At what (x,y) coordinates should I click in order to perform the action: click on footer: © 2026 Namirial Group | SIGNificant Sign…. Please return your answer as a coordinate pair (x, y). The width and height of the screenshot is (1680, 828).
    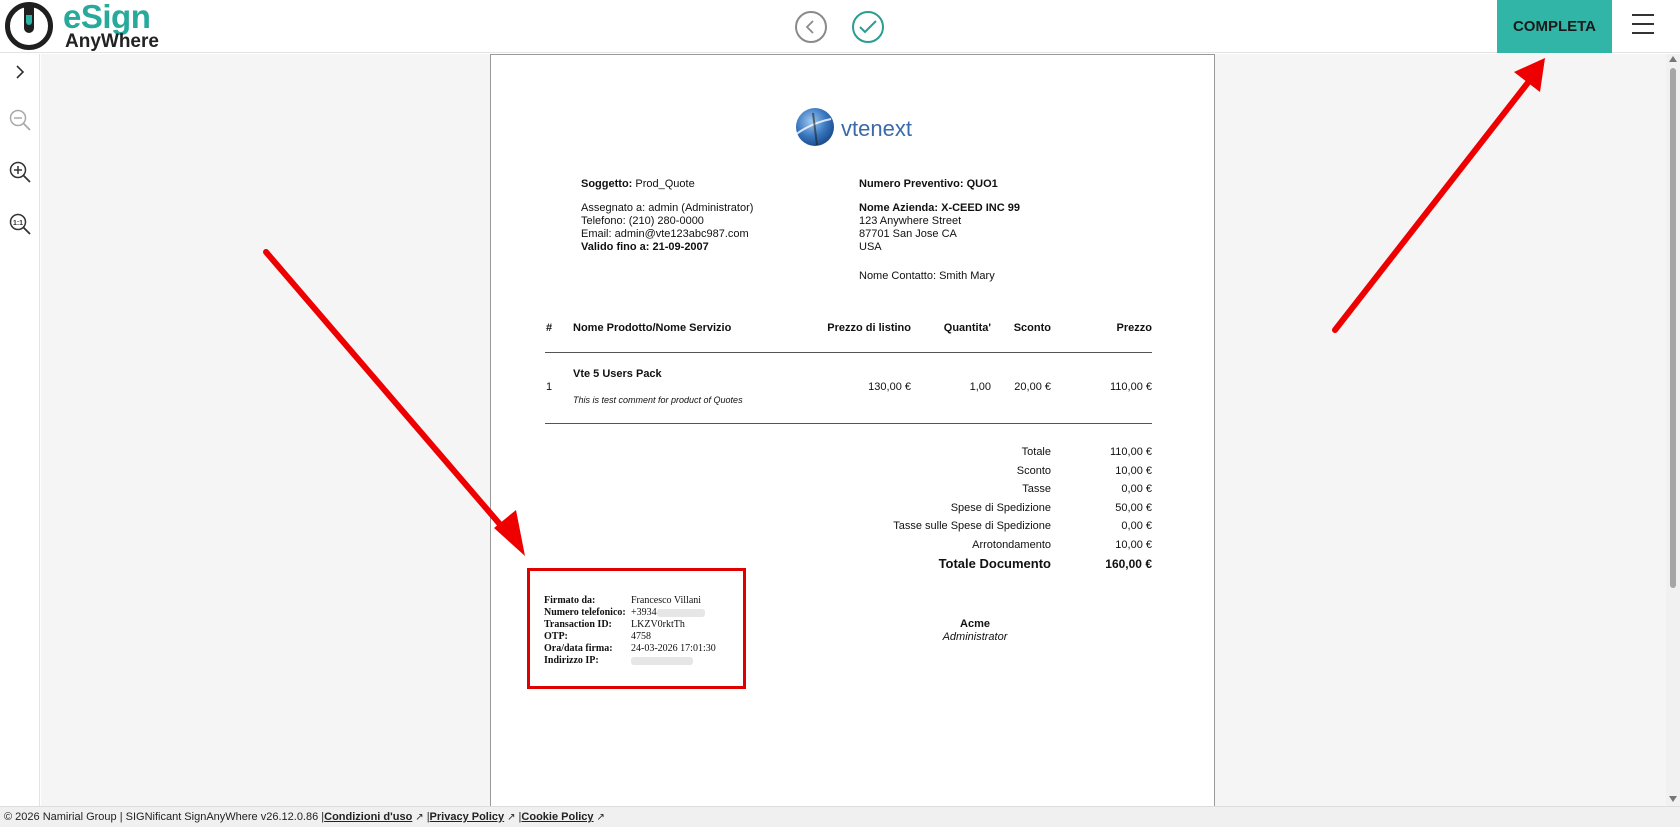
    Looking at the image, I should click on (840, 816).